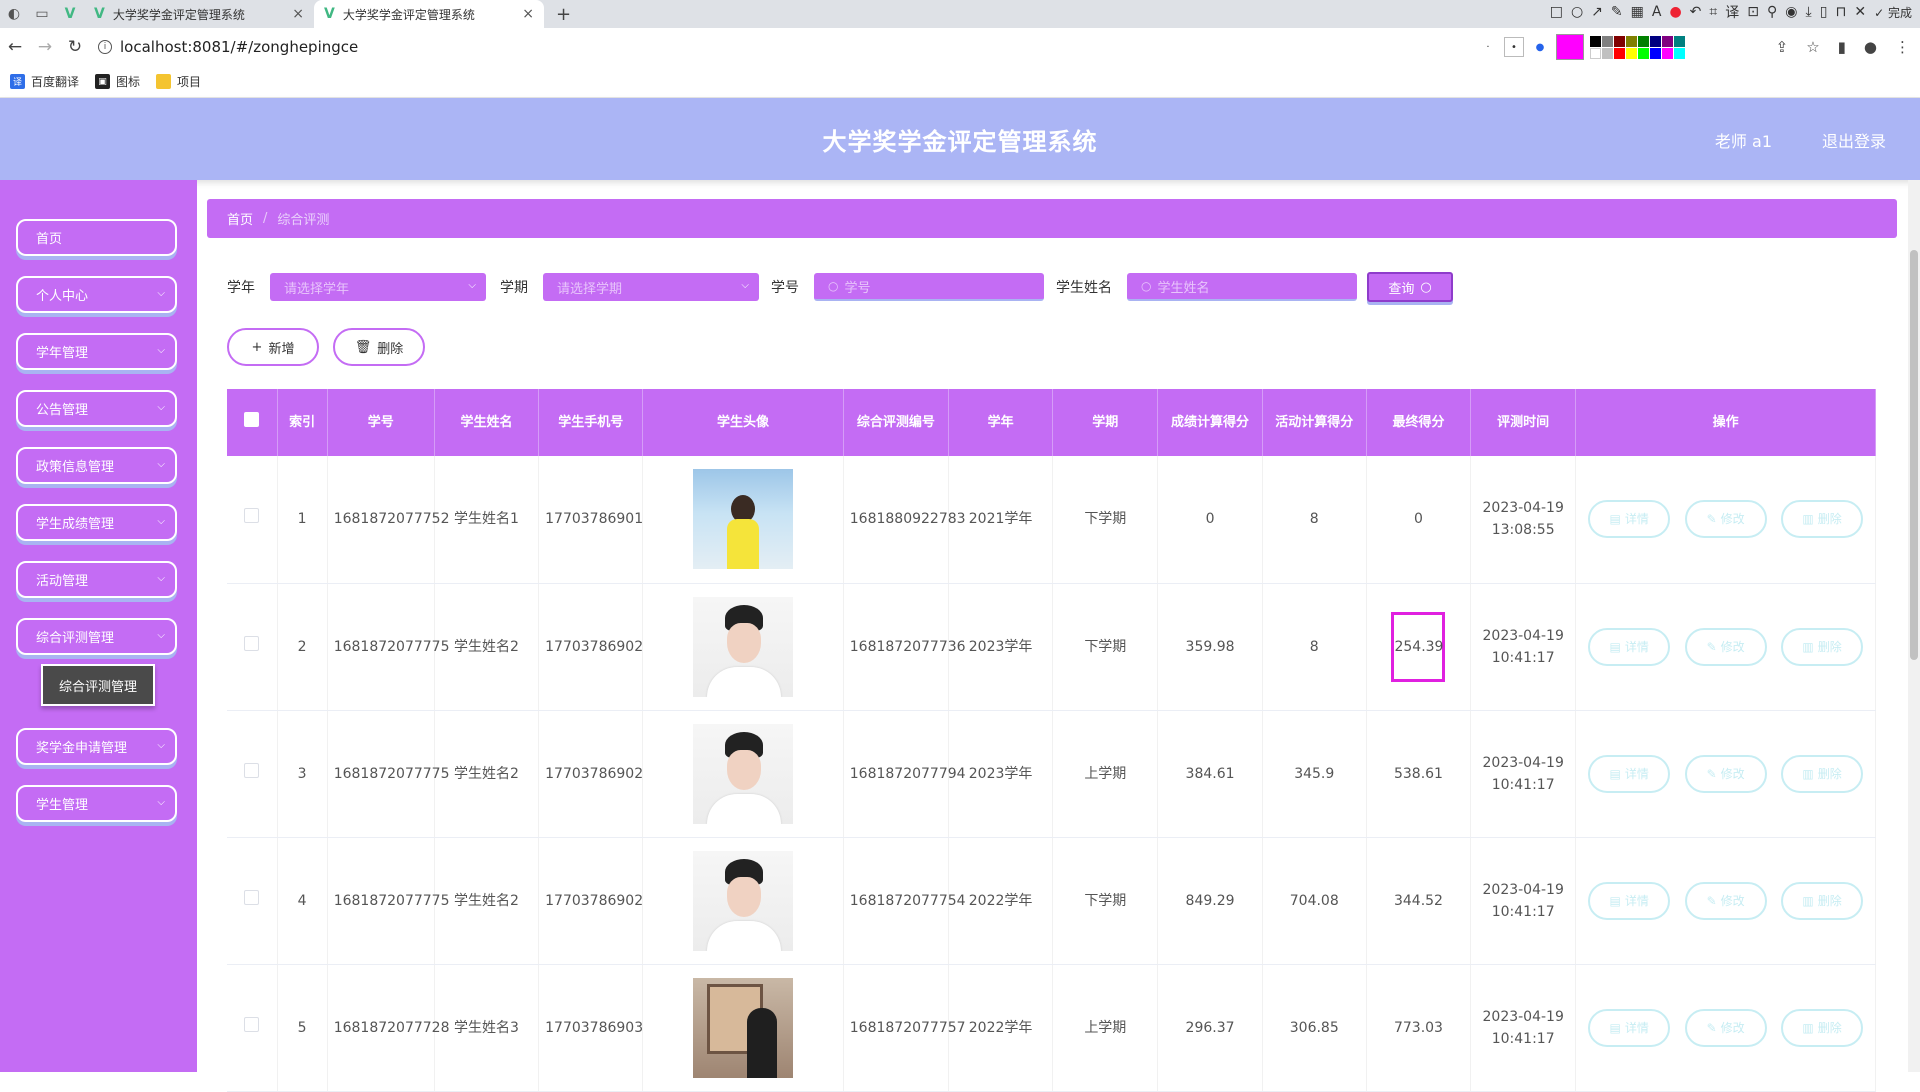 This screenshot has width=1920, height=1092. Describe the element at coordinates (1556, 12) in the screenshot. I see `rectangle-tool-icon: □` at that location.